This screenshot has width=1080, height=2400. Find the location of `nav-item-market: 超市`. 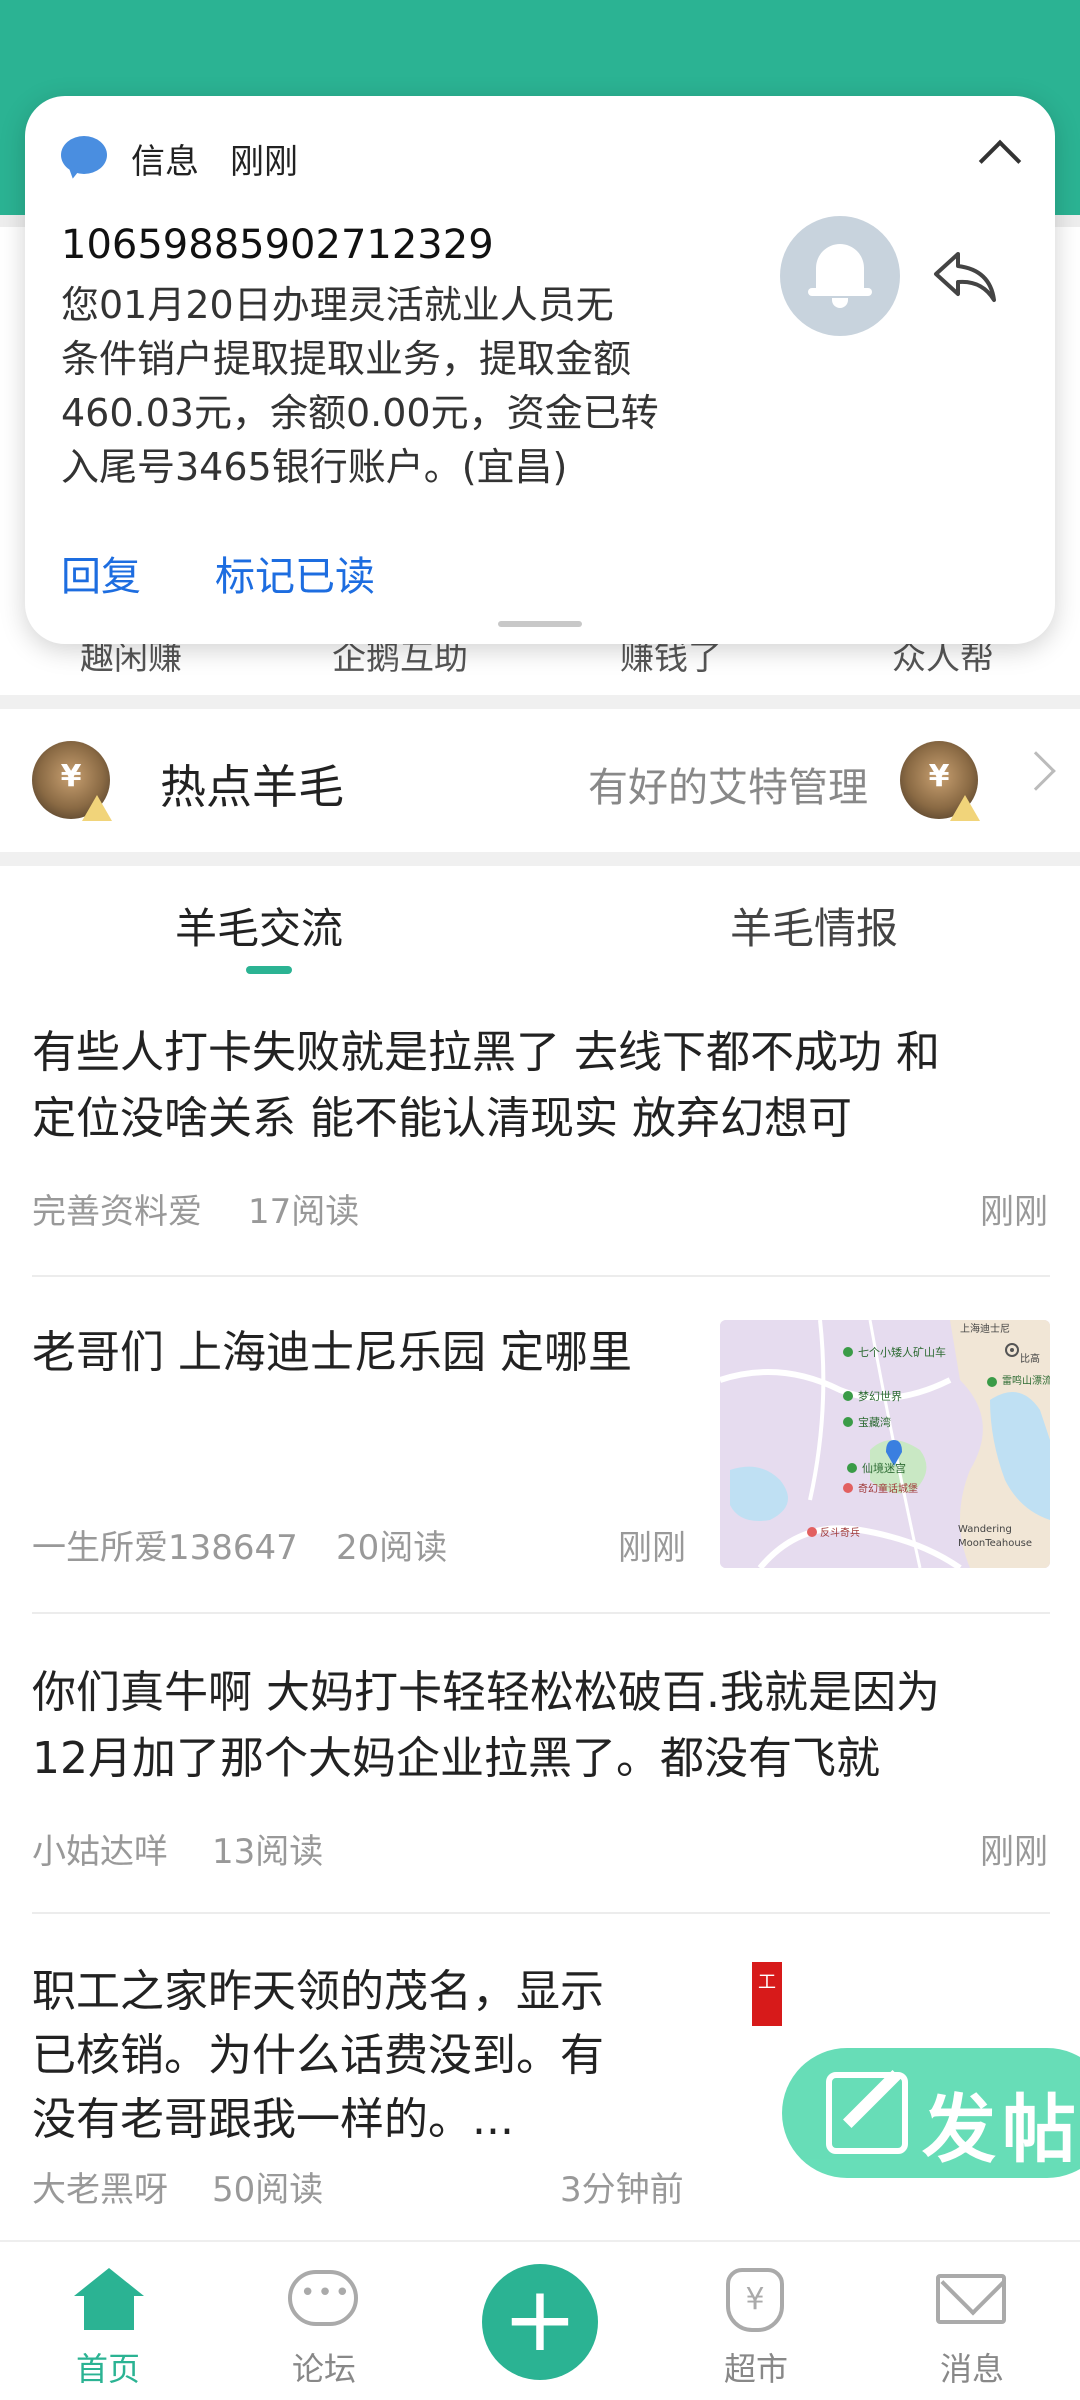

nav-item-market: 超市 is located at coordinates (756, 2321).